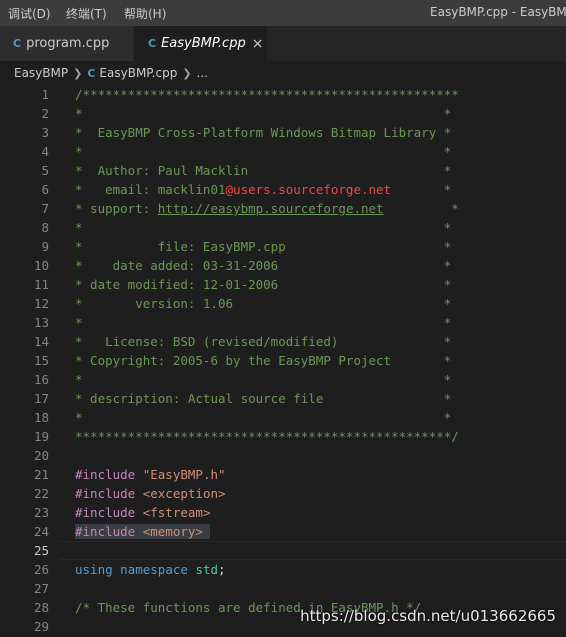  What do you see at coordinates (263, 284) in the screenshot?
I see `code-token: * date modified: 12-01-2006 *` at bounding box center [263, 284].